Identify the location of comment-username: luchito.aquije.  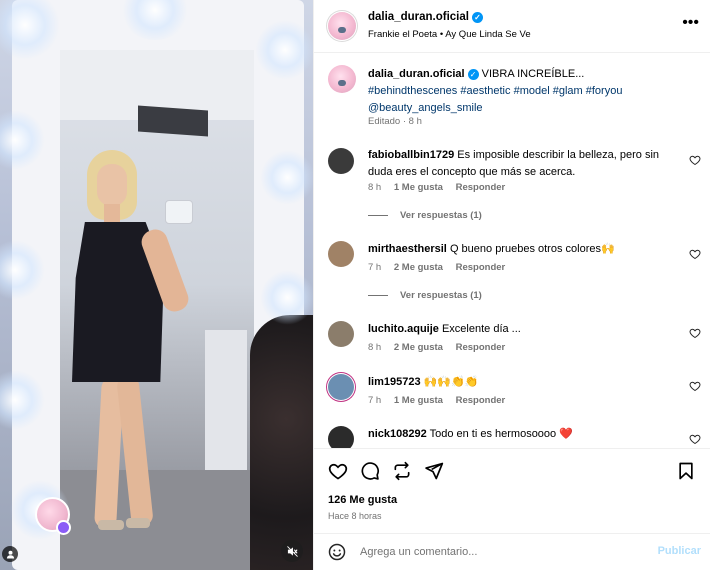
(403, 329).